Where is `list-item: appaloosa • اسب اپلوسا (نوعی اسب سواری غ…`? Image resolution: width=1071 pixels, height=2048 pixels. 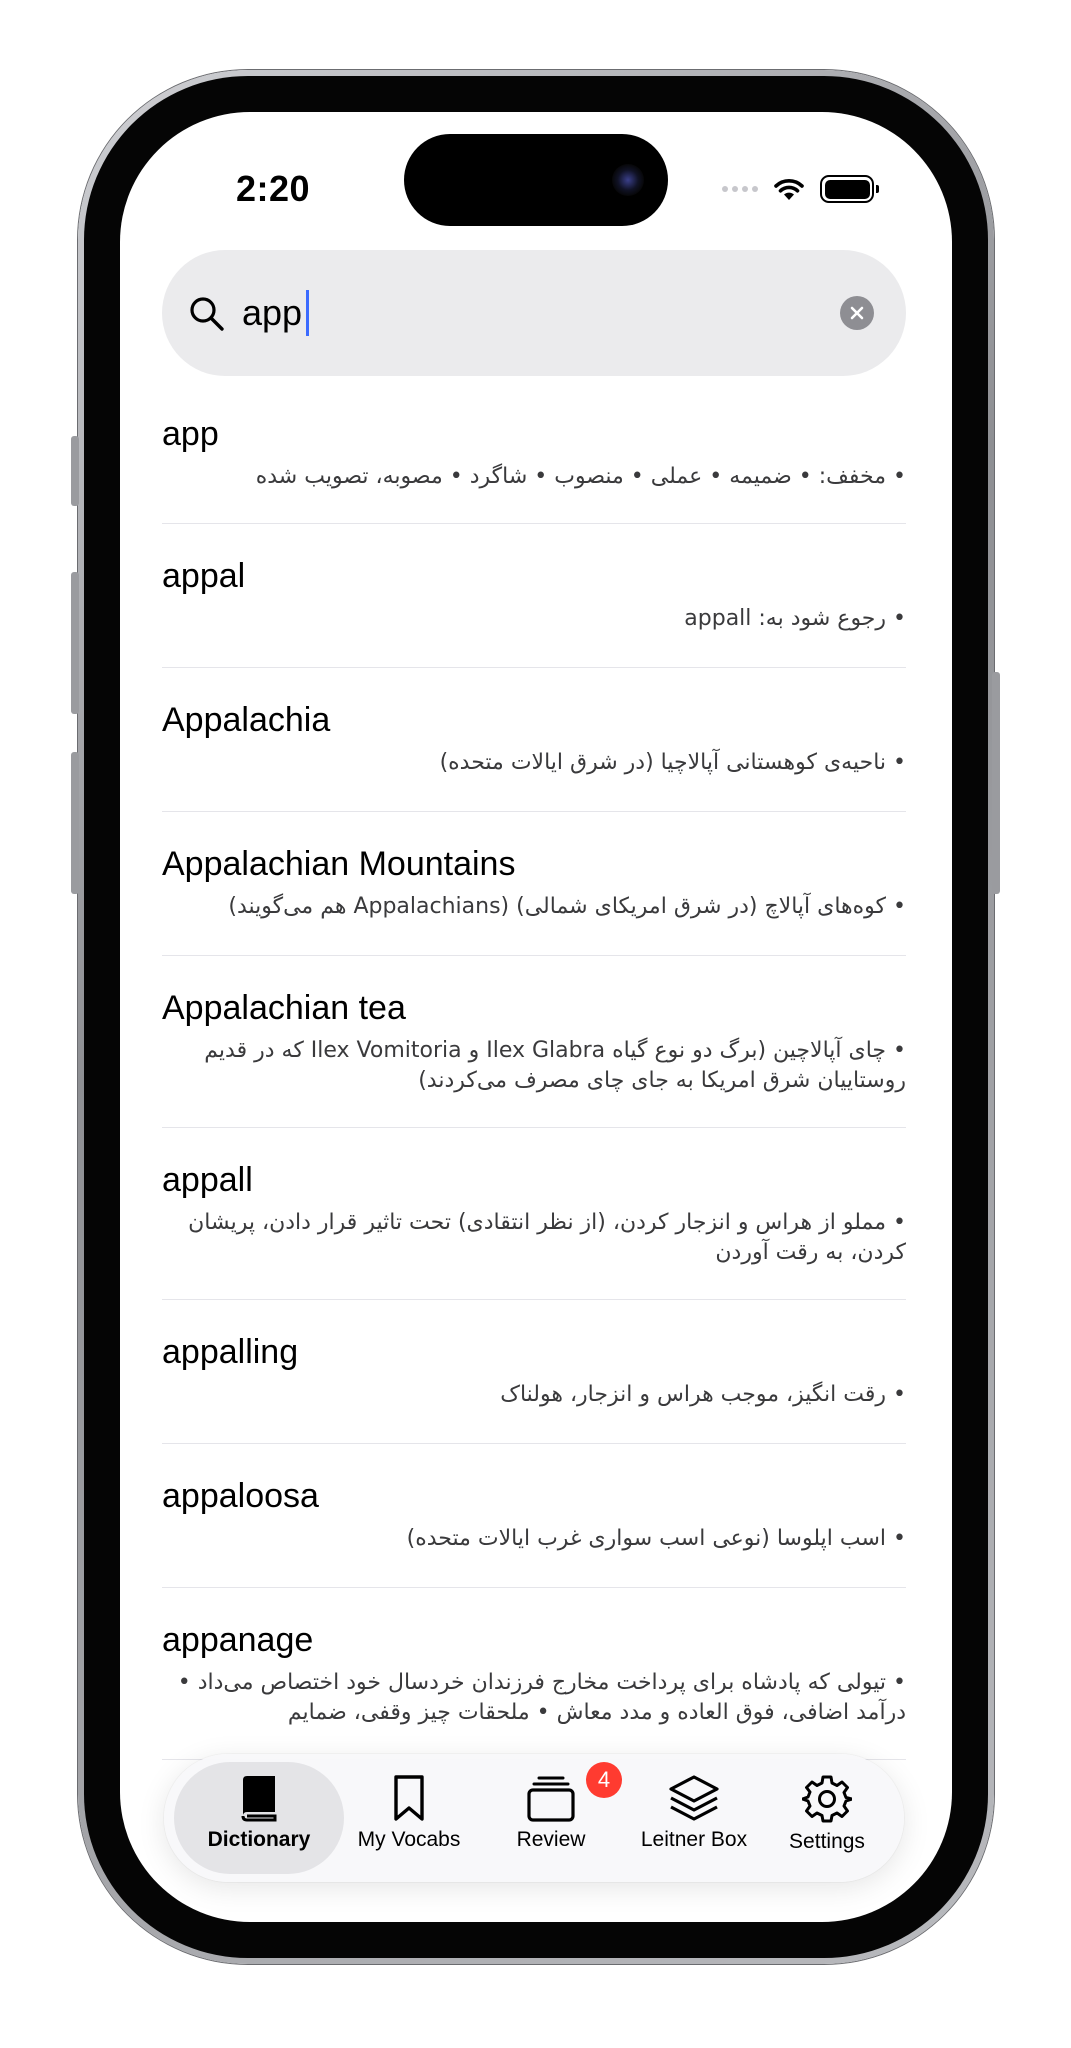 list-item: appaloosa • اسب اپلوسا (نوعی اسب سواری غ… is located at coordinates (534, 1516).